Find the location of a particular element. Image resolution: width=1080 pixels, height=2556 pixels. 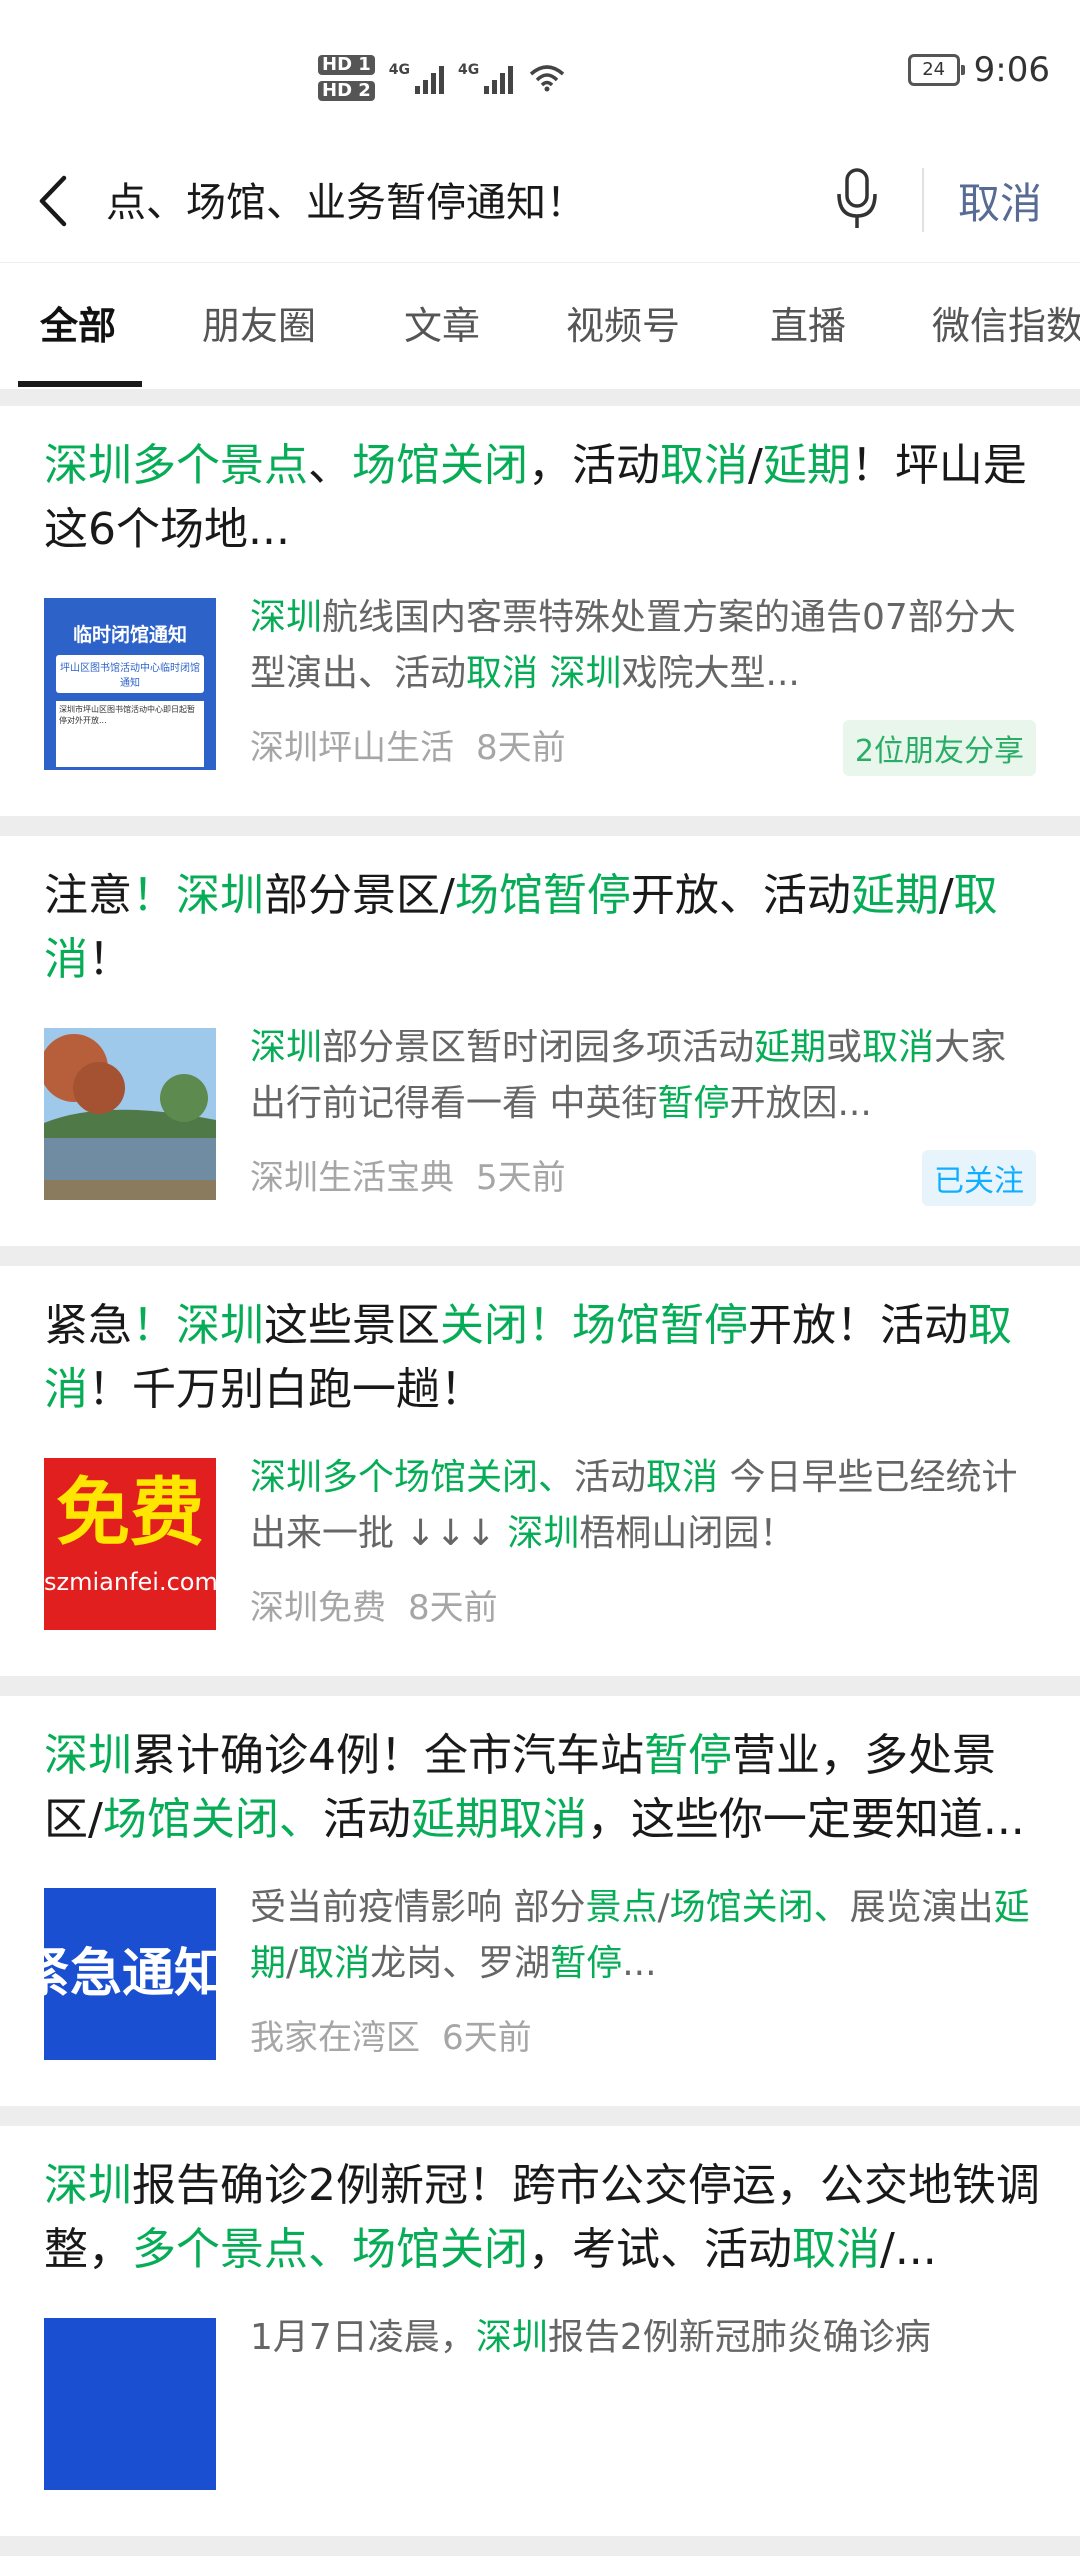

keyword-highlight: 景点 is located at coordinates (621, 1907).